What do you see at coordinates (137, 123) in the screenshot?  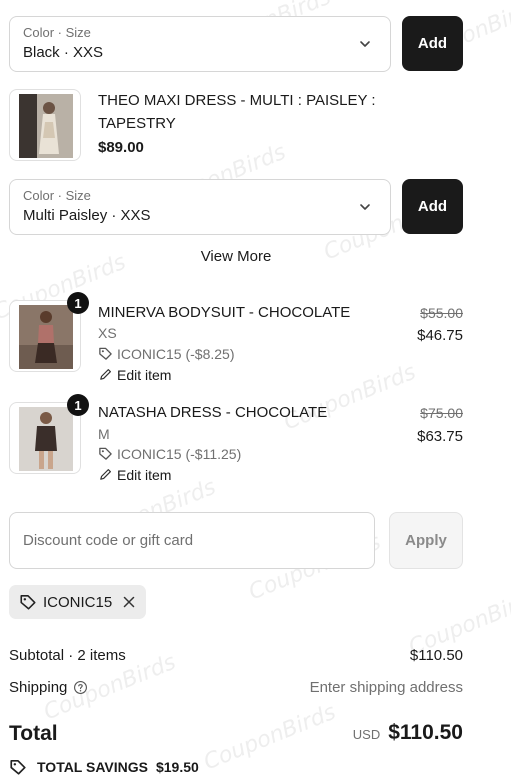 I see `product-name: TAPESTRY` at bounding box center [137, 123].